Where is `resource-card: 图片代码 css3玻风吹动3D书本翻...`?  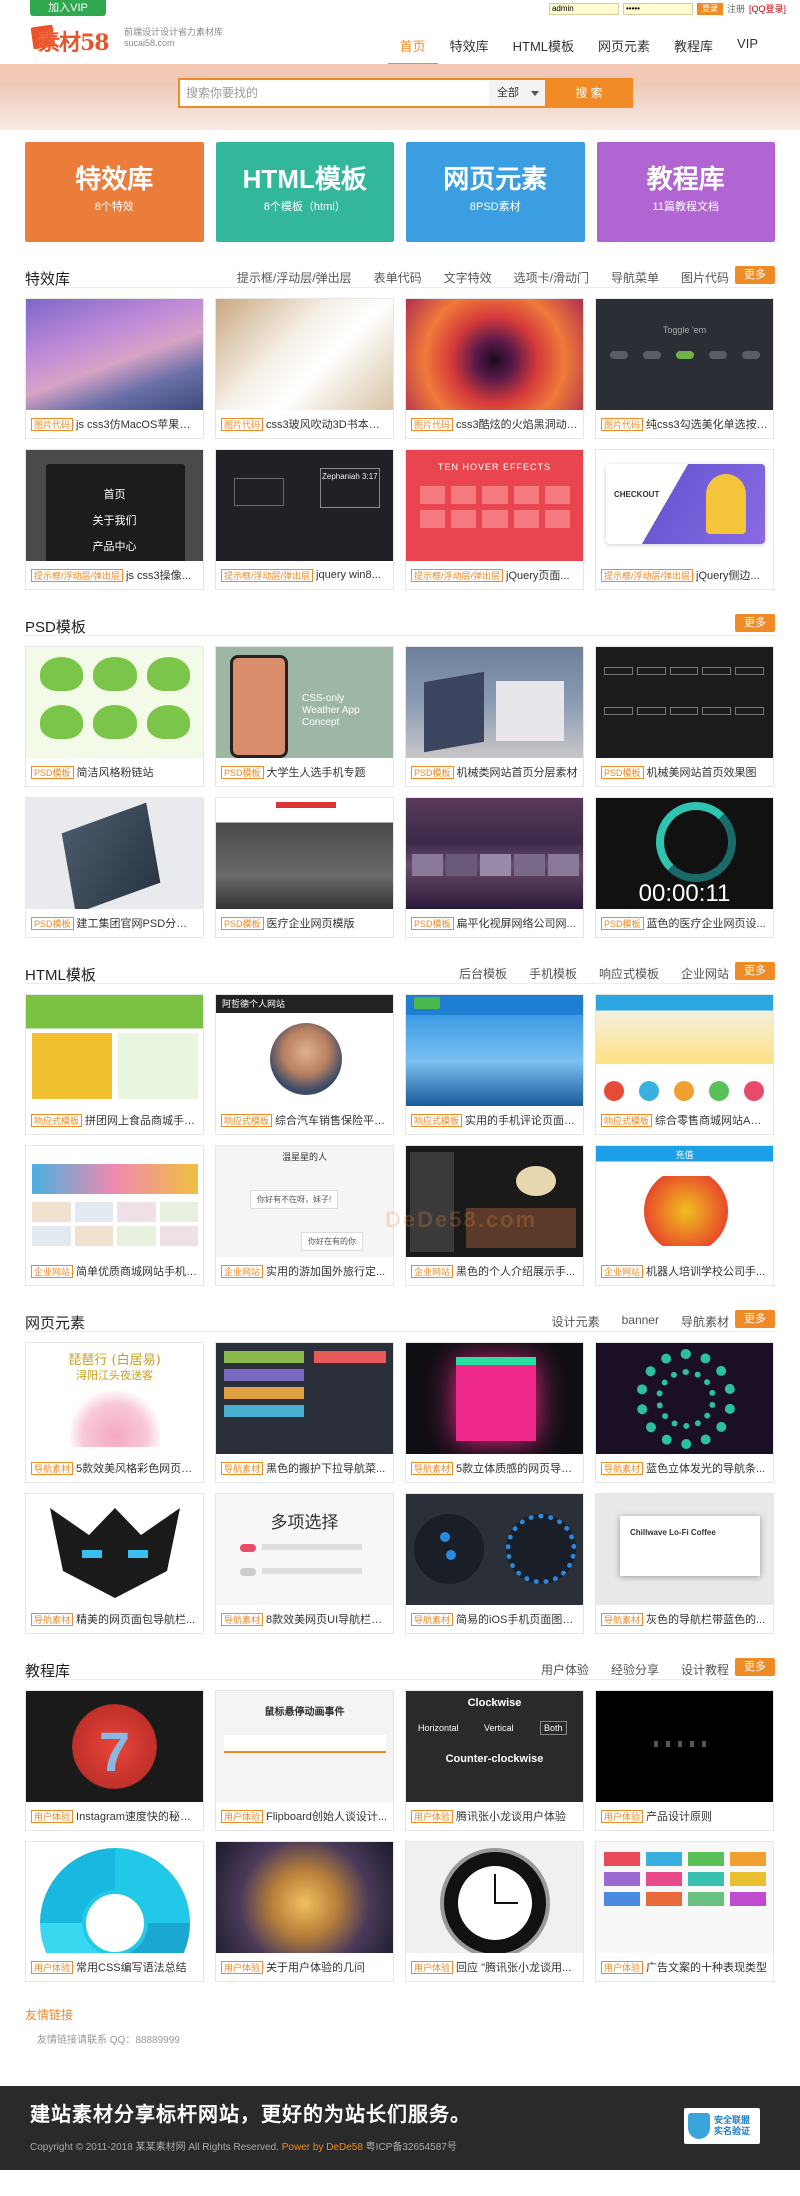
resource-card: 图片代码 css3玻风吹动3D书本翻... is located at coordinates (304, 368).